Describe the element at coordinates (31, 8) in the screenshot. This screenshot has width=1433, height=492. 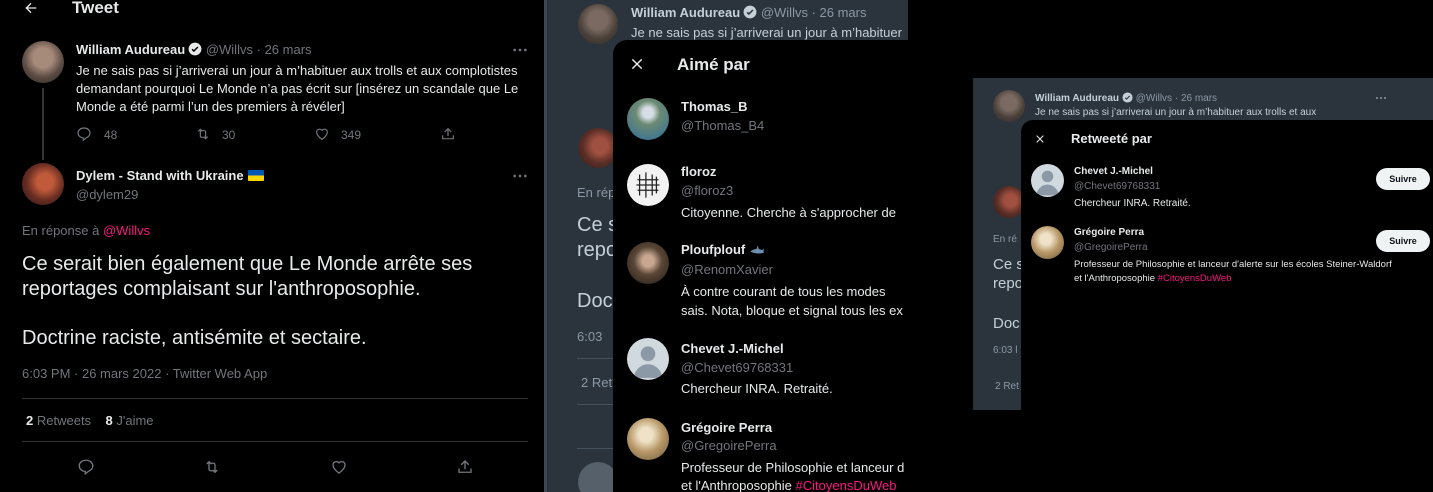
I see `back-arrow-icon` at that location.